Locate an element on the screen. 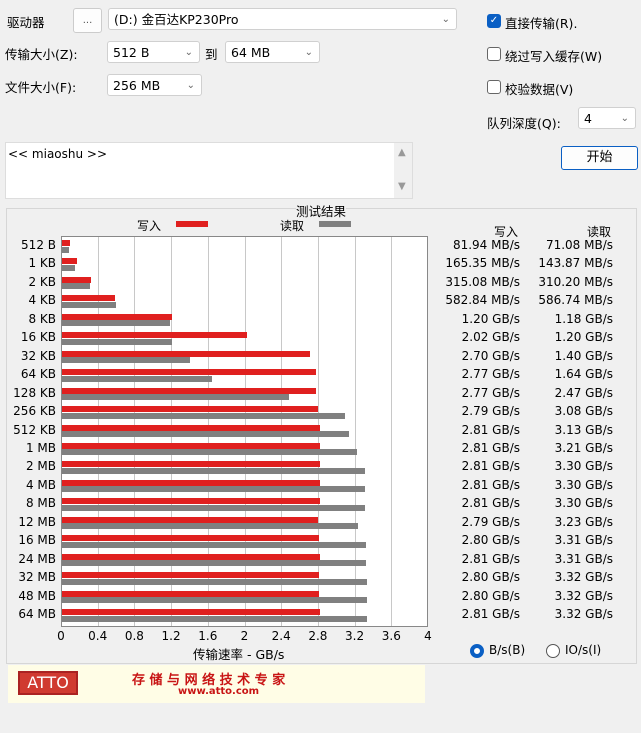 The height and width of the screenshot is (733, 641). atto-banner: ATTO 存 储 与 网 络 技 术 专 家 www.atto.com is located at coordinates (216, 684).